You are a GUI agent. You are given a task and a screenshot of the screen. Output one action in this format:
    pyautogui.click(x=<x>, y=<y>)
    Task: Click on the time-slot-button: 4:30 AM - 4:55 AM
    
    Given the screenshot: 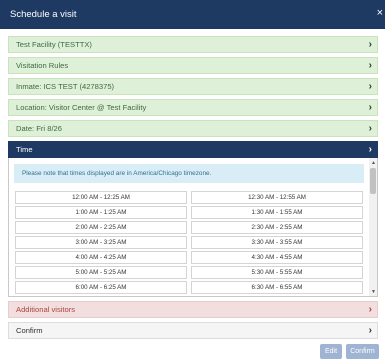 What is the action you would take?
    pyautogui.click(x=277, y=257)
    